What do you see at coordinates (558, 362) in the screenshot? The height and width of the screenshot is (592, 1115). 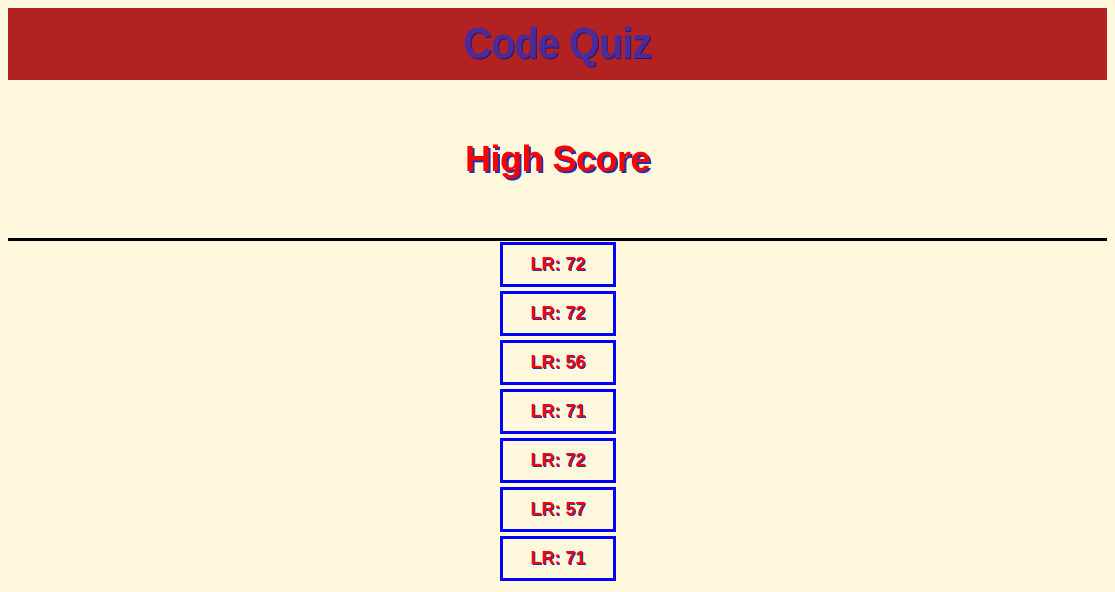 I see `score-item: LR: 56` at bounding box center [558, 362].